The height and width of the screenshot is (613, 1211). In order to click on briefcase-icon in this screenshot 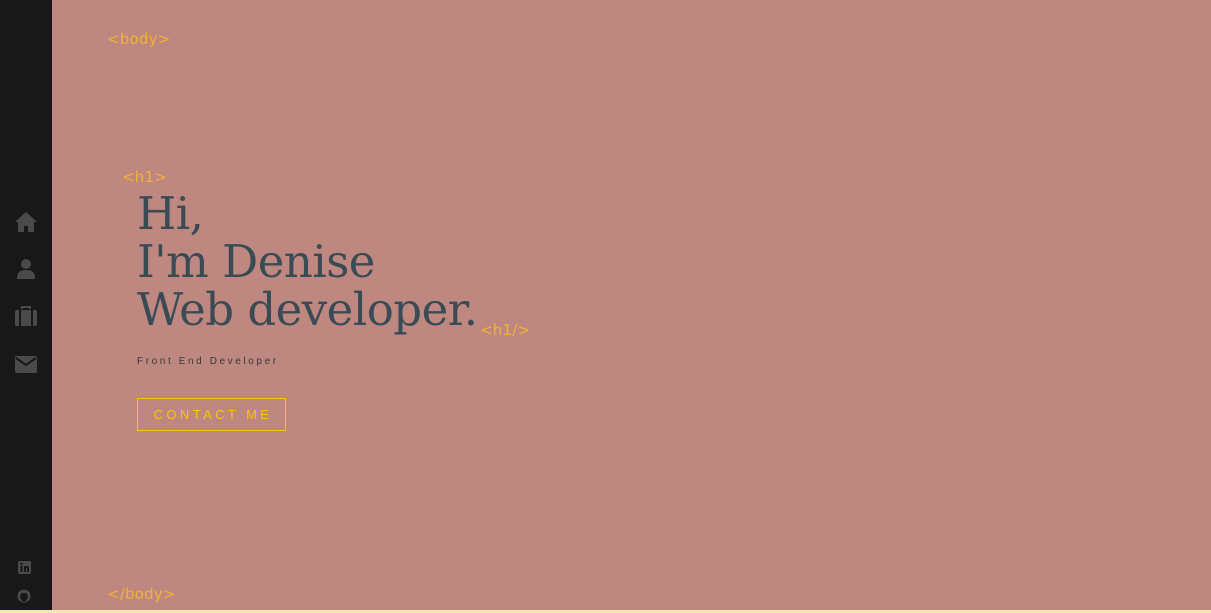, I will do `click(26, 316)`.